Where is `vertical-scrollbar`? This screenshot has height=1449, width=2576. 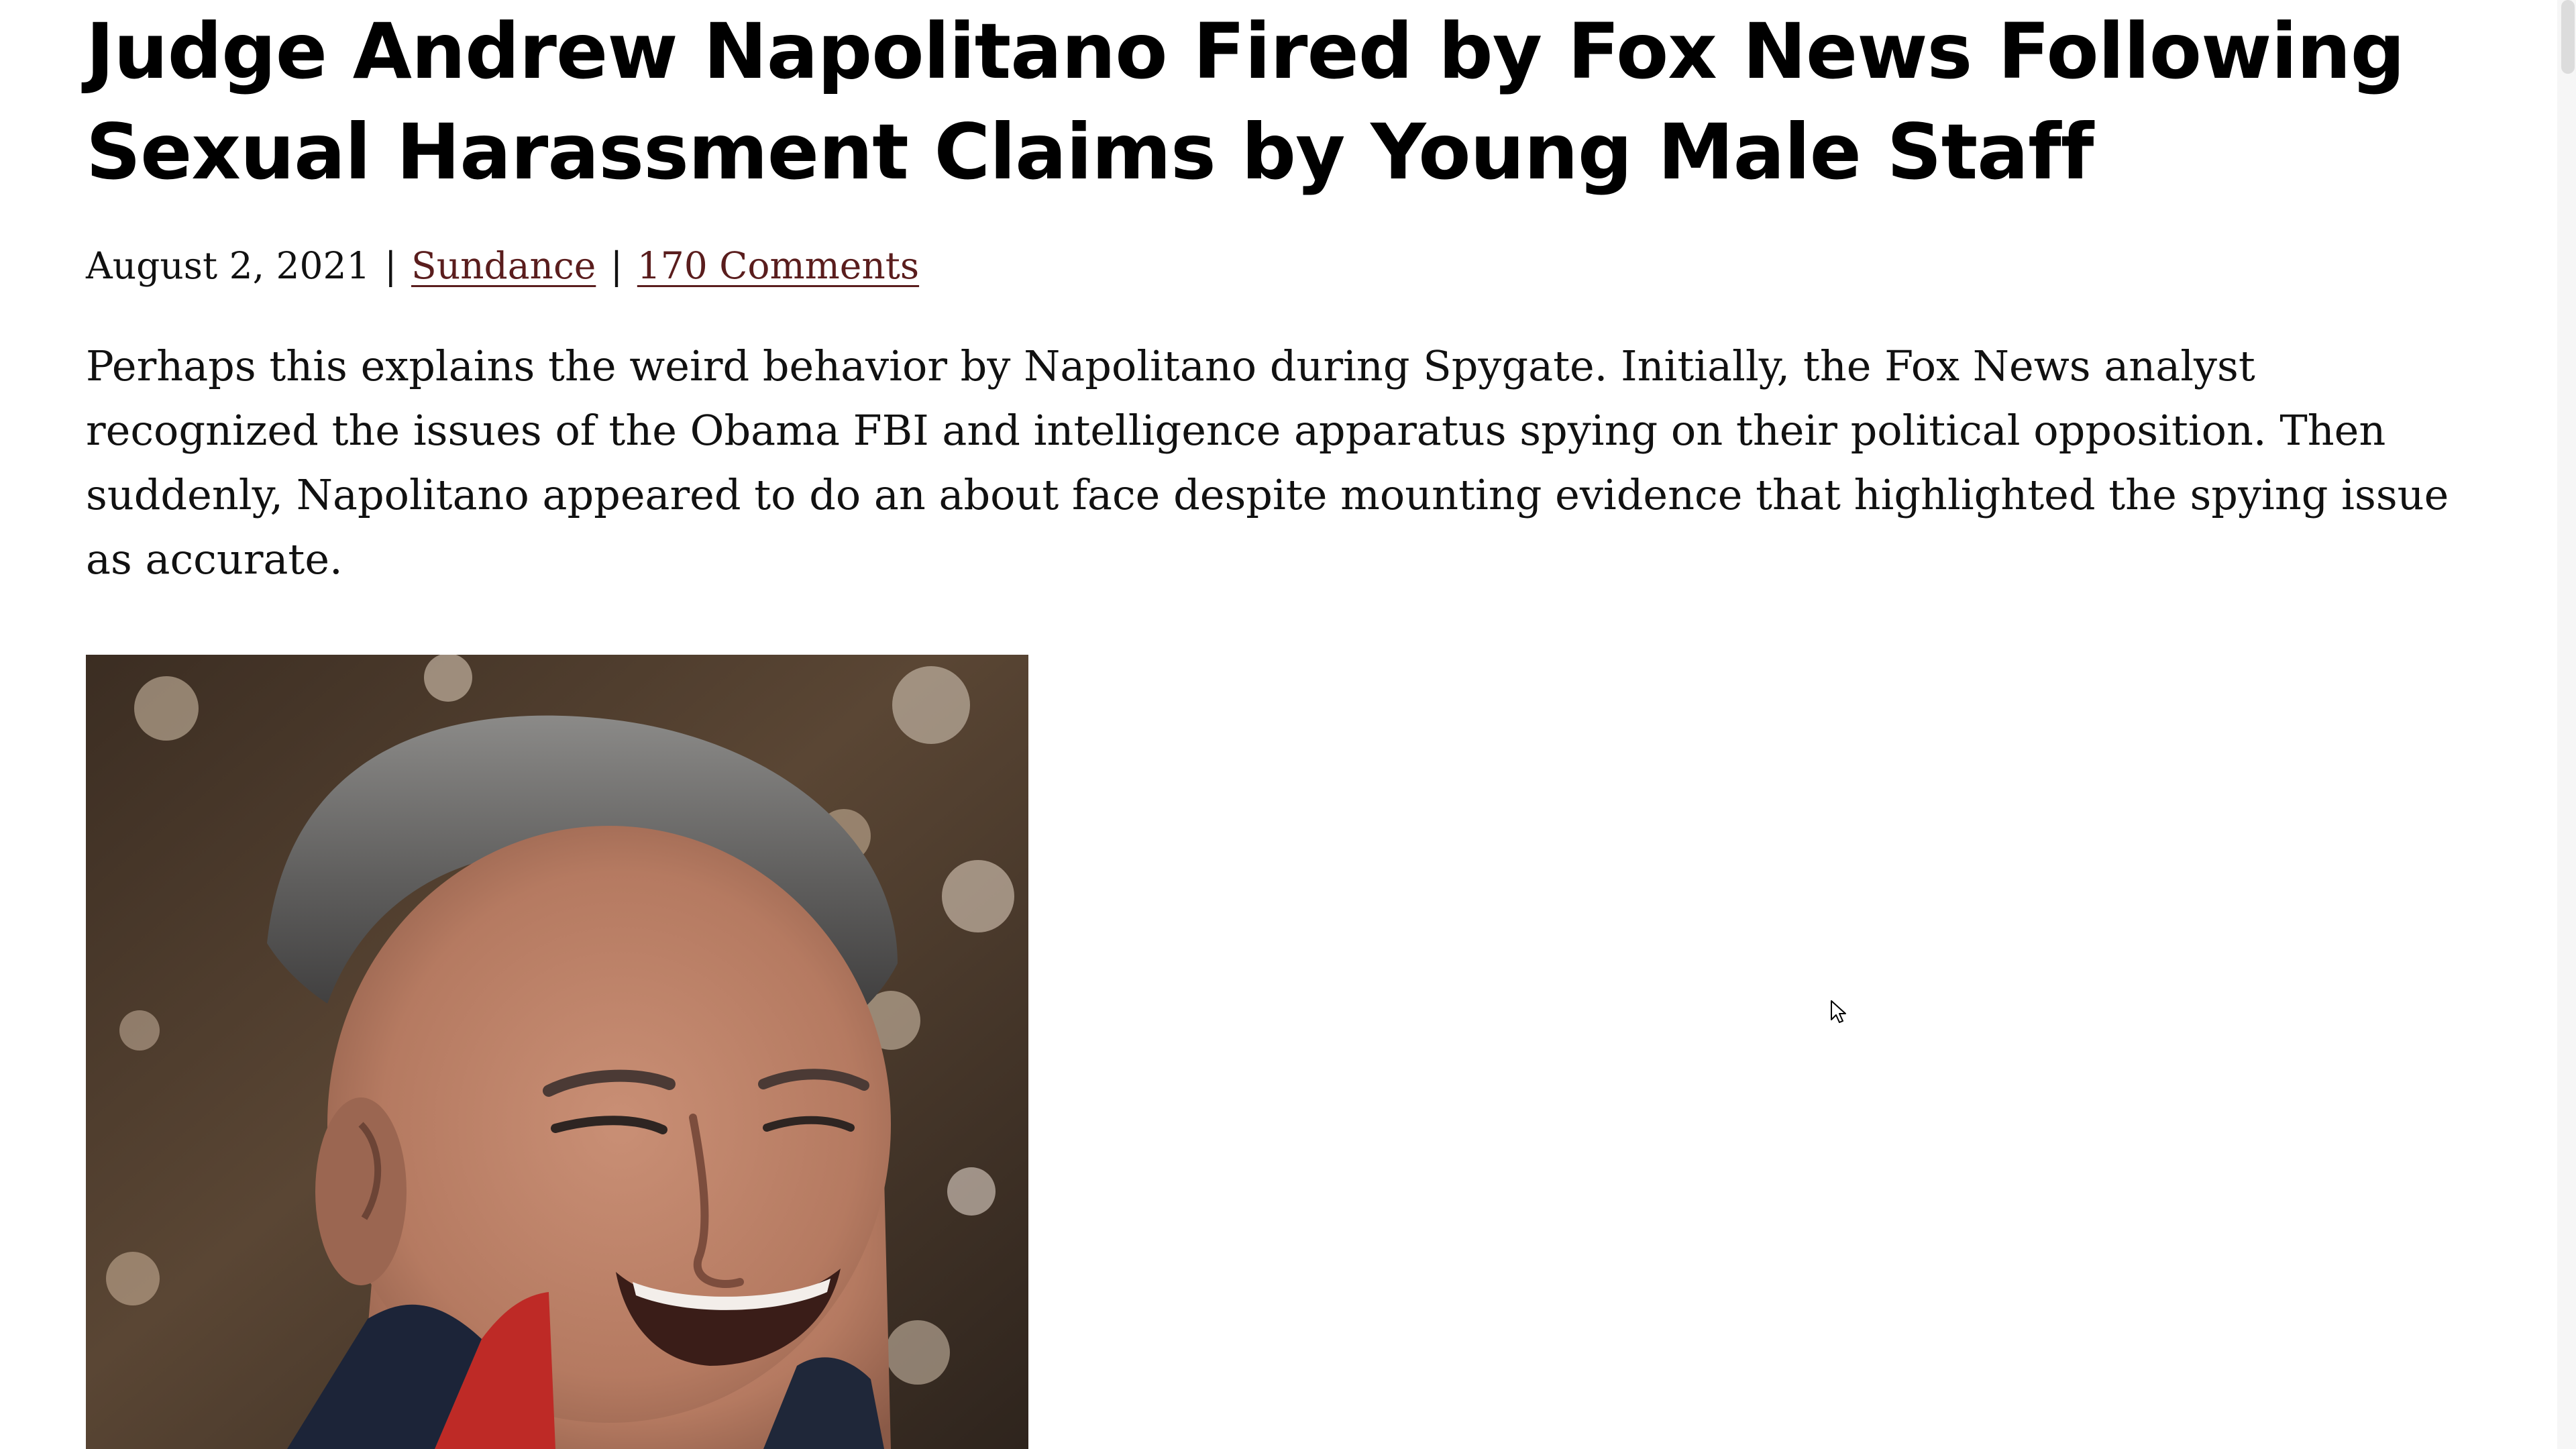
vertical-scrollbar is located at coordinates (2566, 724).